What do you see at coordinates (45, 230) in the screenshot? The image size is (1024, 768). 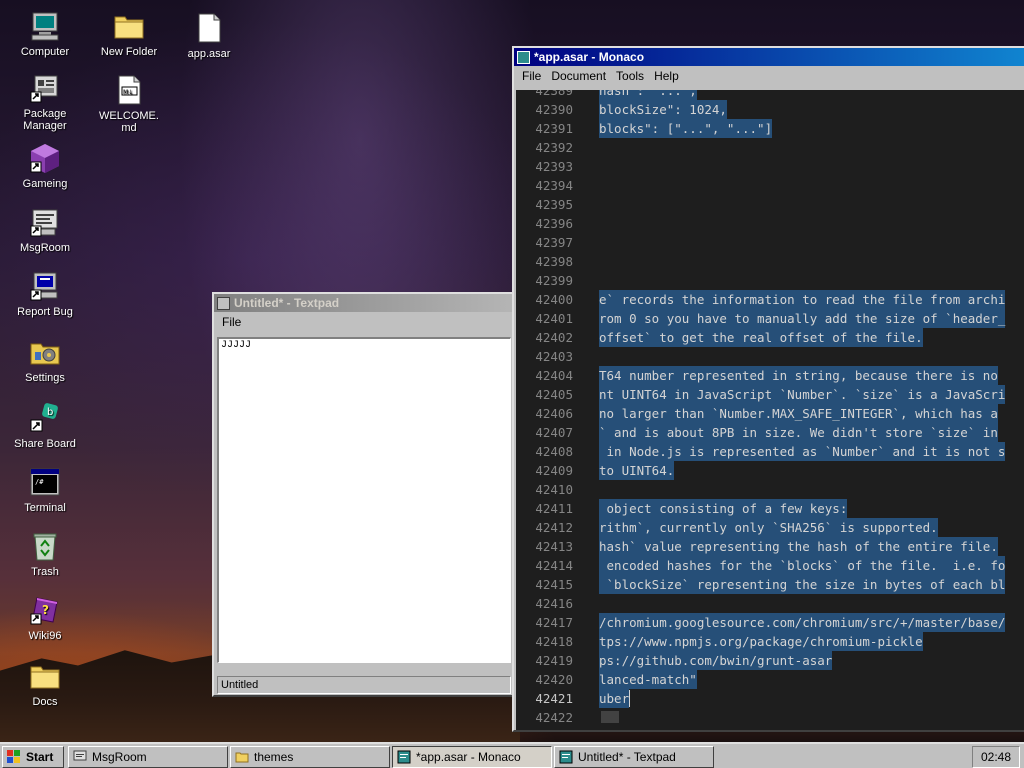 I see `desktop-icon-msgroom: MsgRoom` at bounding box center [45, 230].